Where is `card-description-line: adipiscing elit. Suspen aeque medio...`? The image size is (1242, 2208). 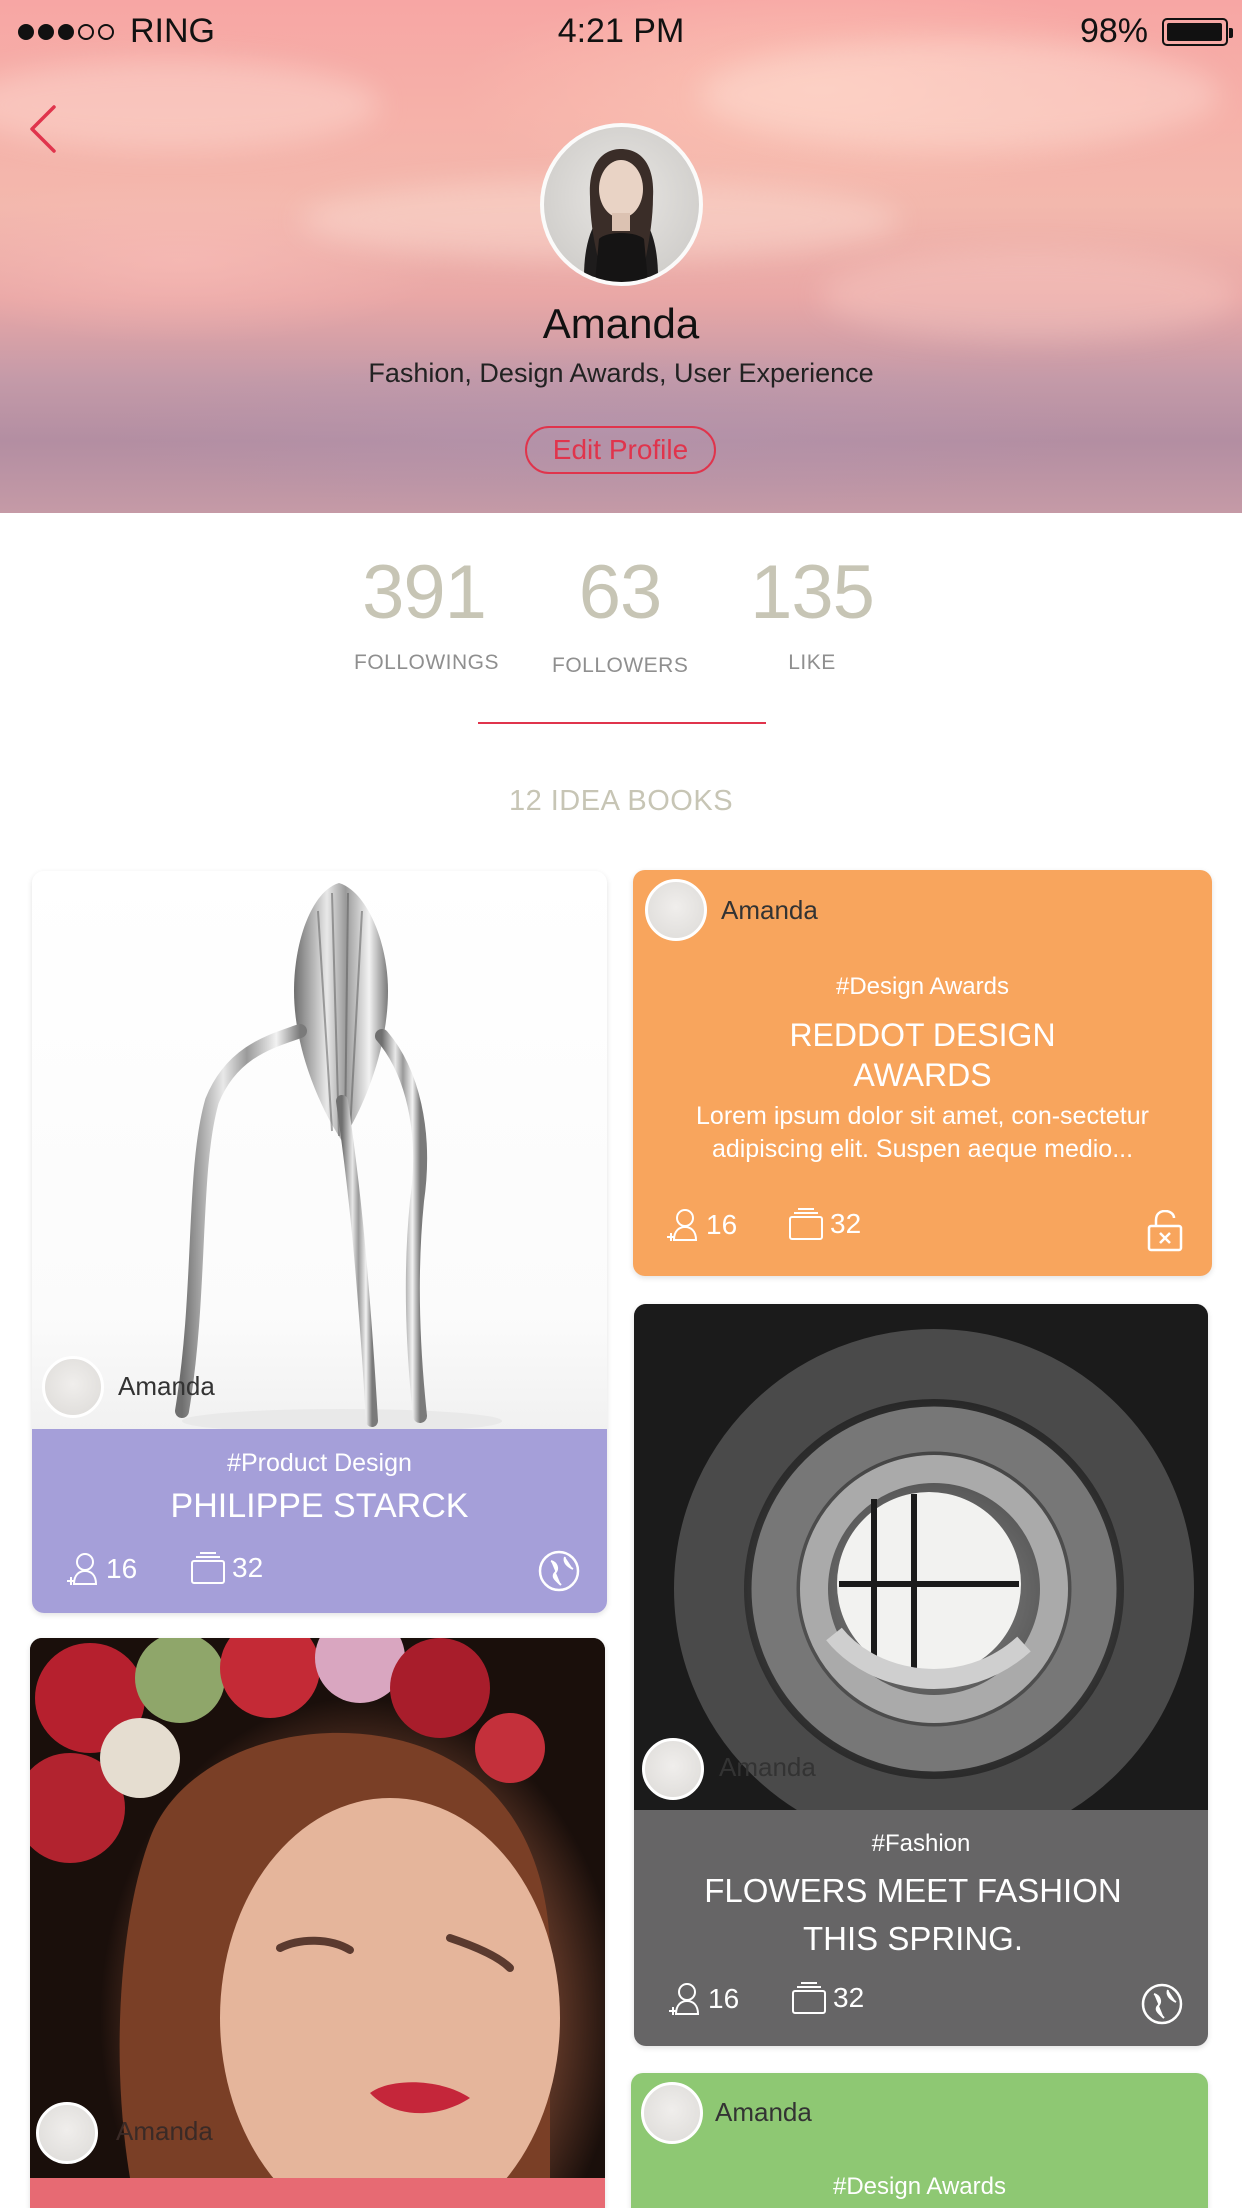
card-description-line: adipiscing elit. Suspen aeque medio... is located at coordinates (922, 1149).